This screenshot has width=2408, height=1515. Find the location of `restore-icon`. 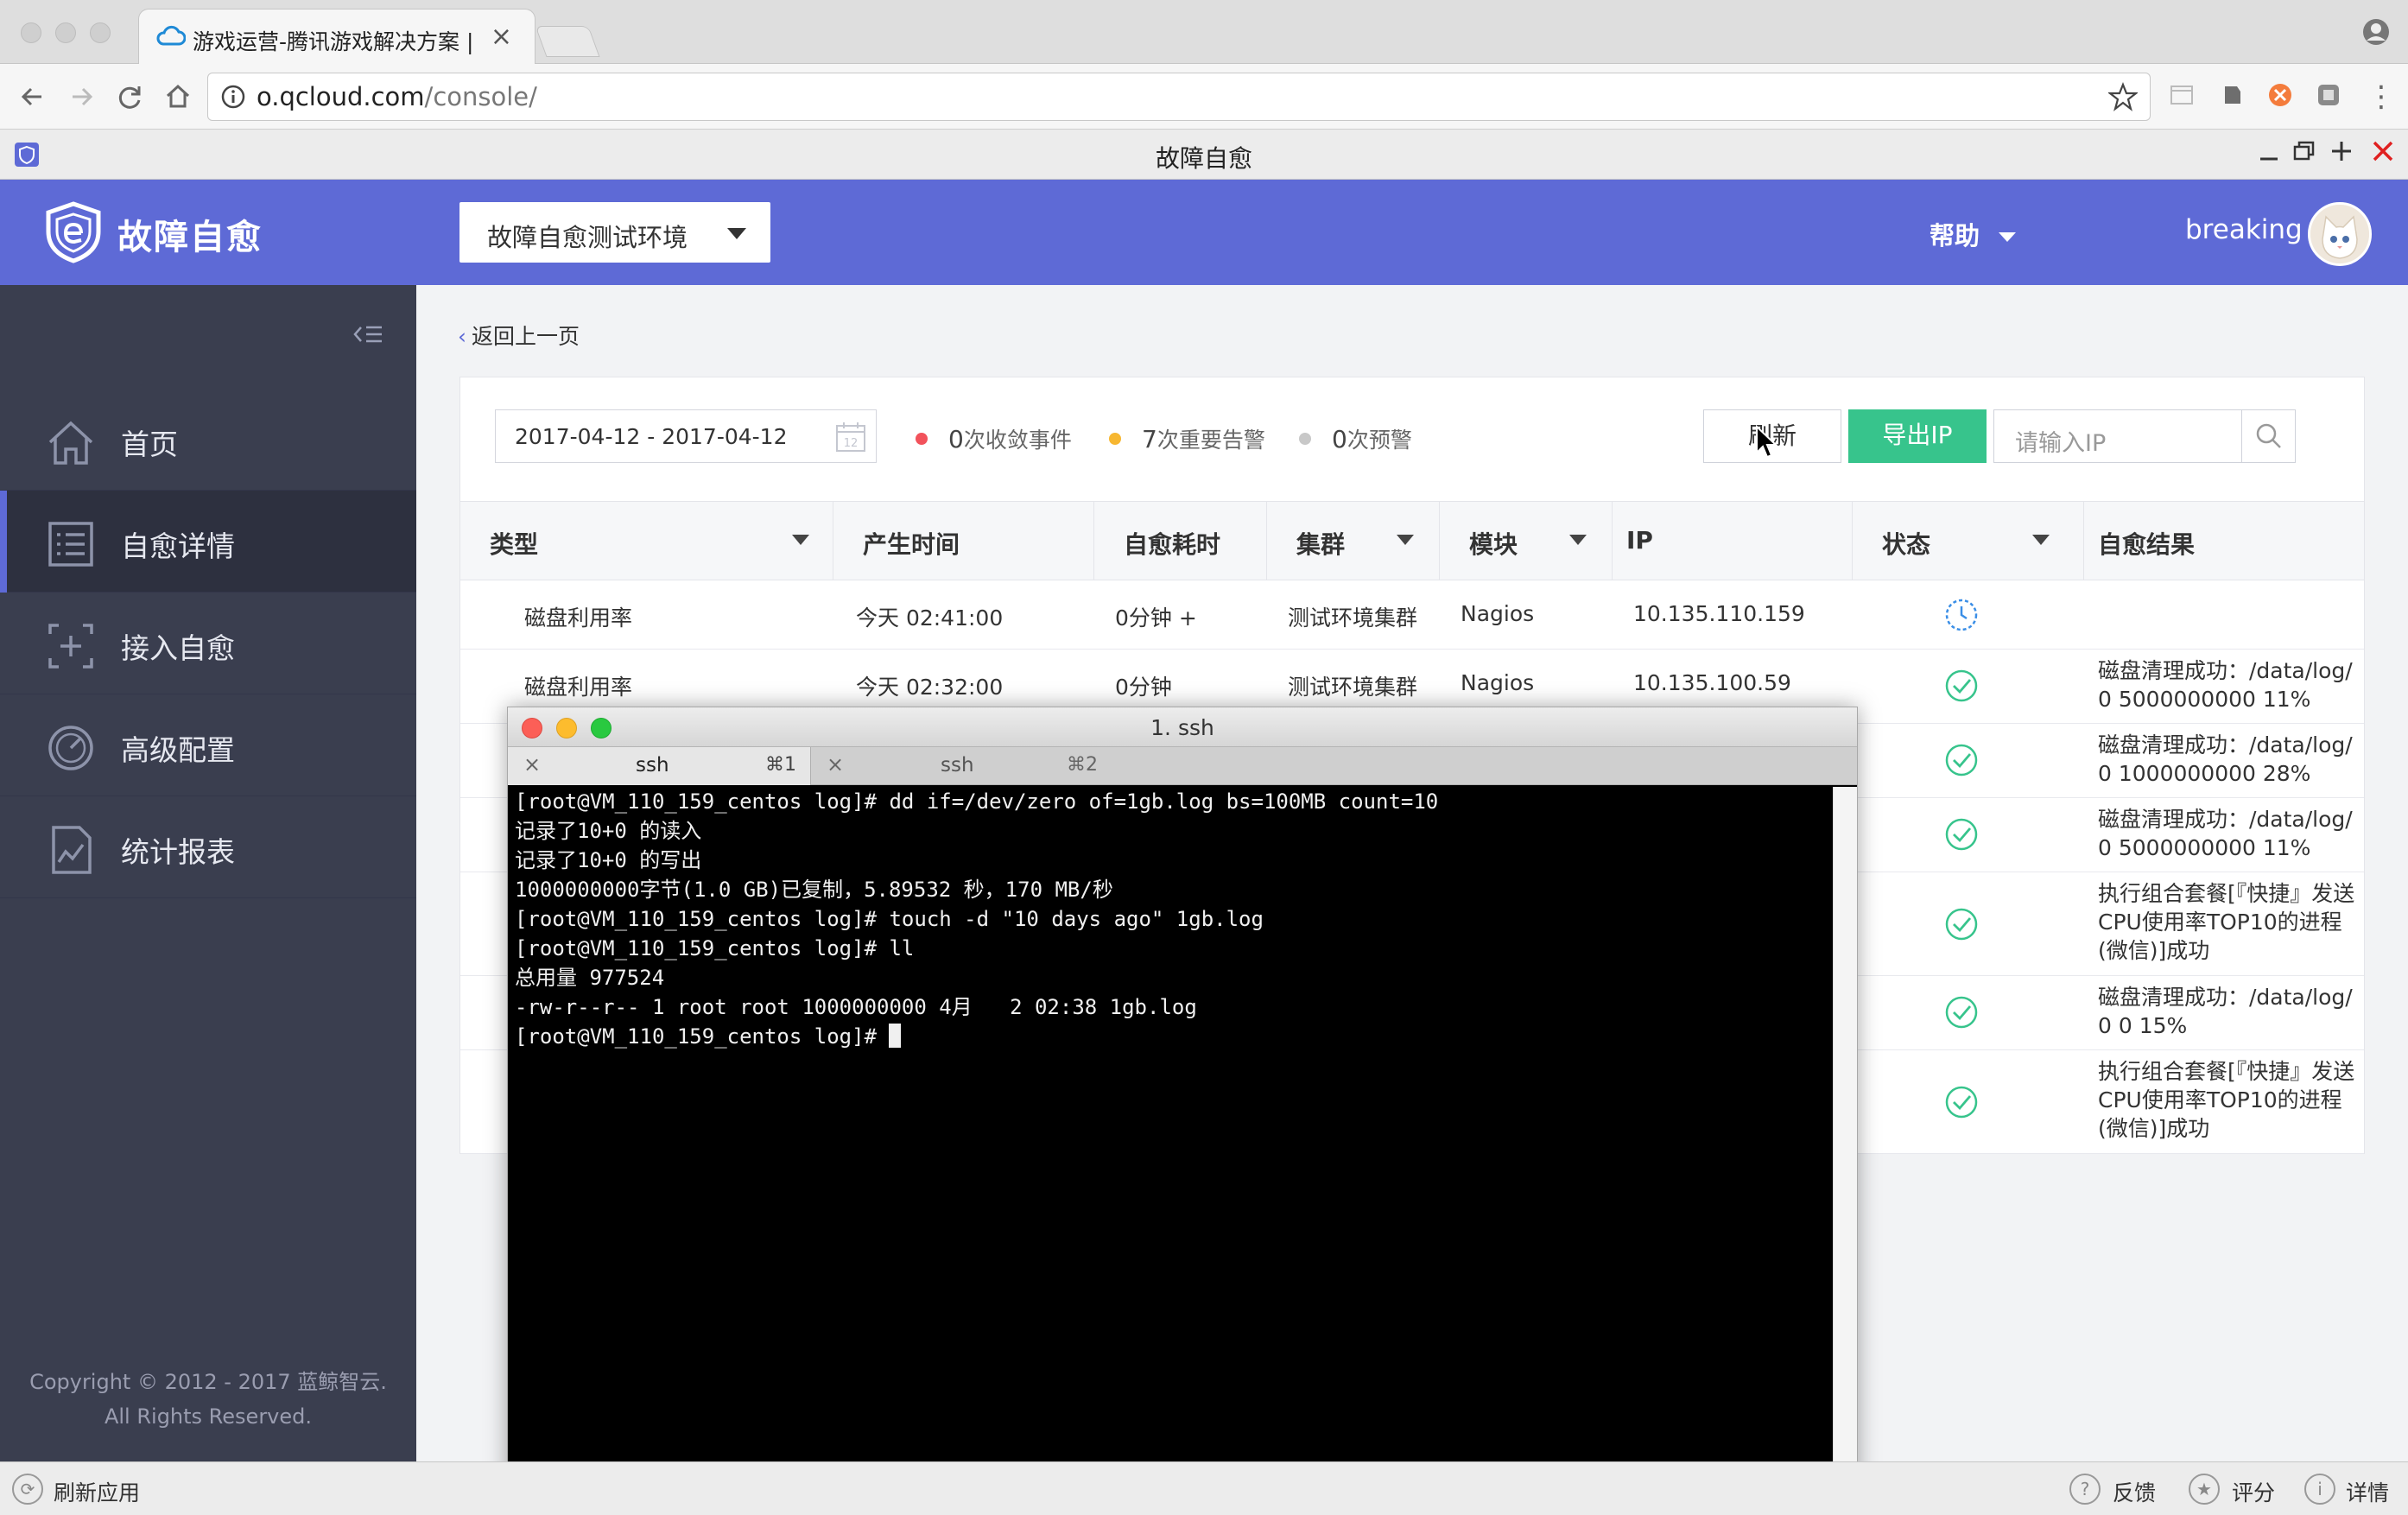

restore-icon is located at coordinates (2303, 151).